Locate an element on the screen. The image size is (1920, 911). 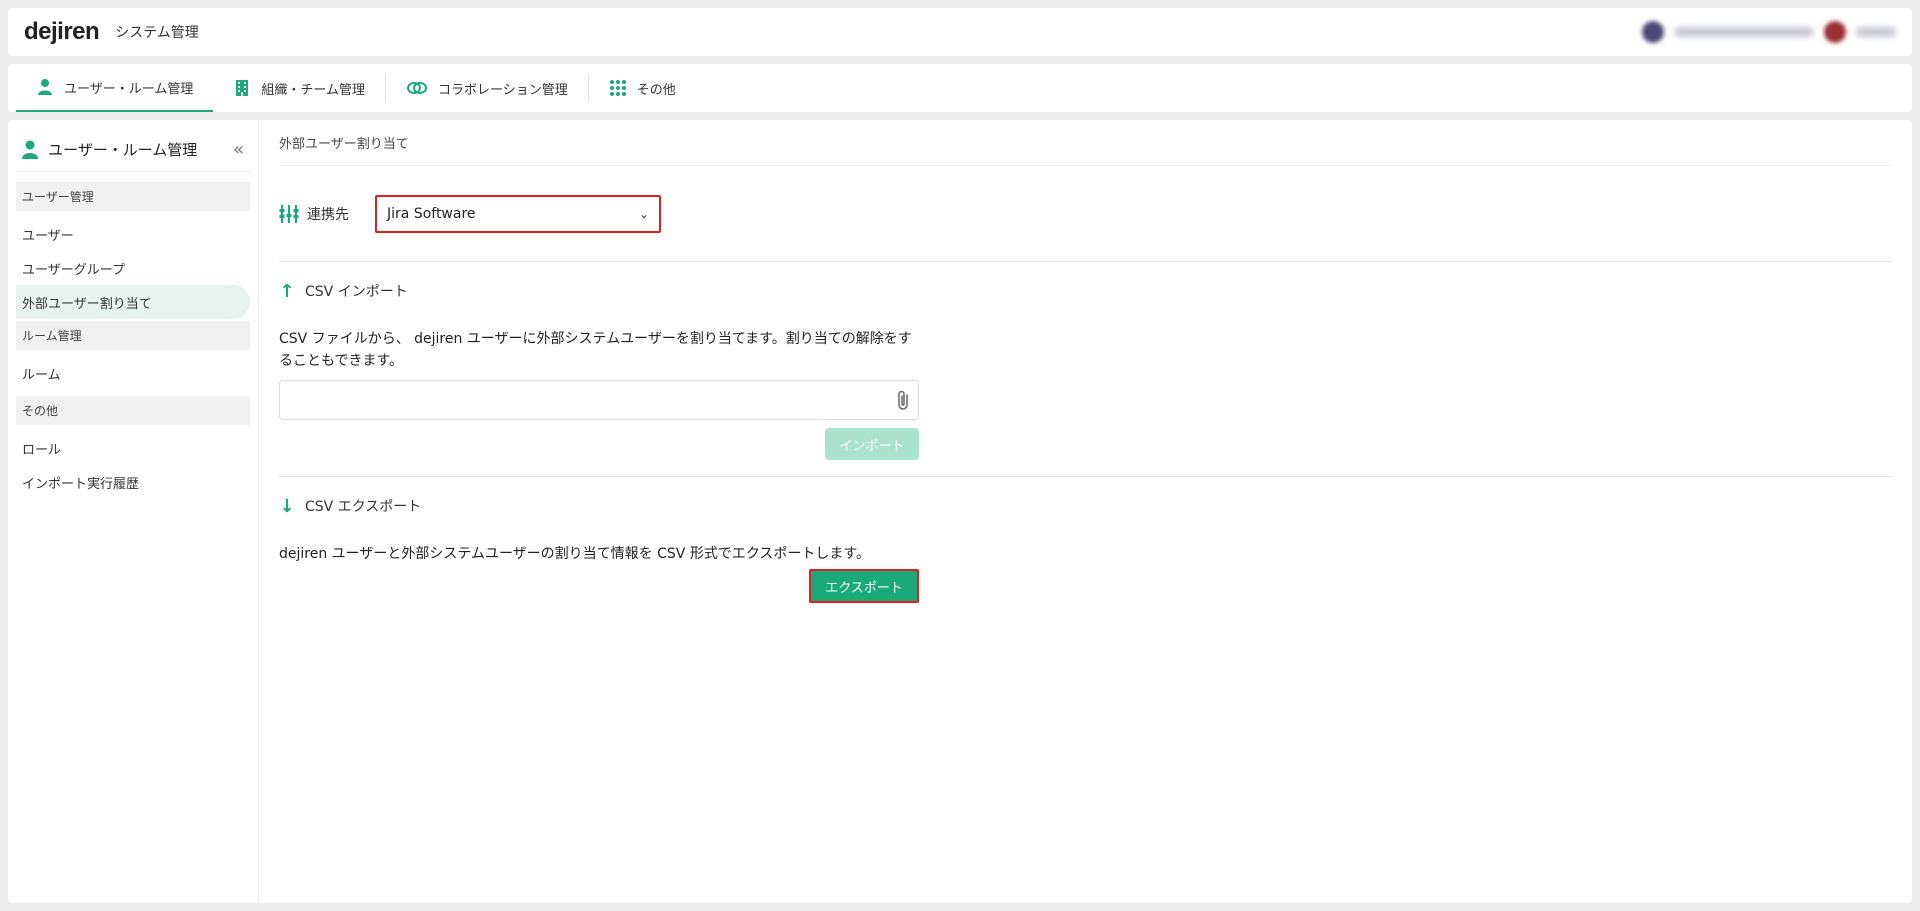
grid-icon is located at coordinates (617, 88).